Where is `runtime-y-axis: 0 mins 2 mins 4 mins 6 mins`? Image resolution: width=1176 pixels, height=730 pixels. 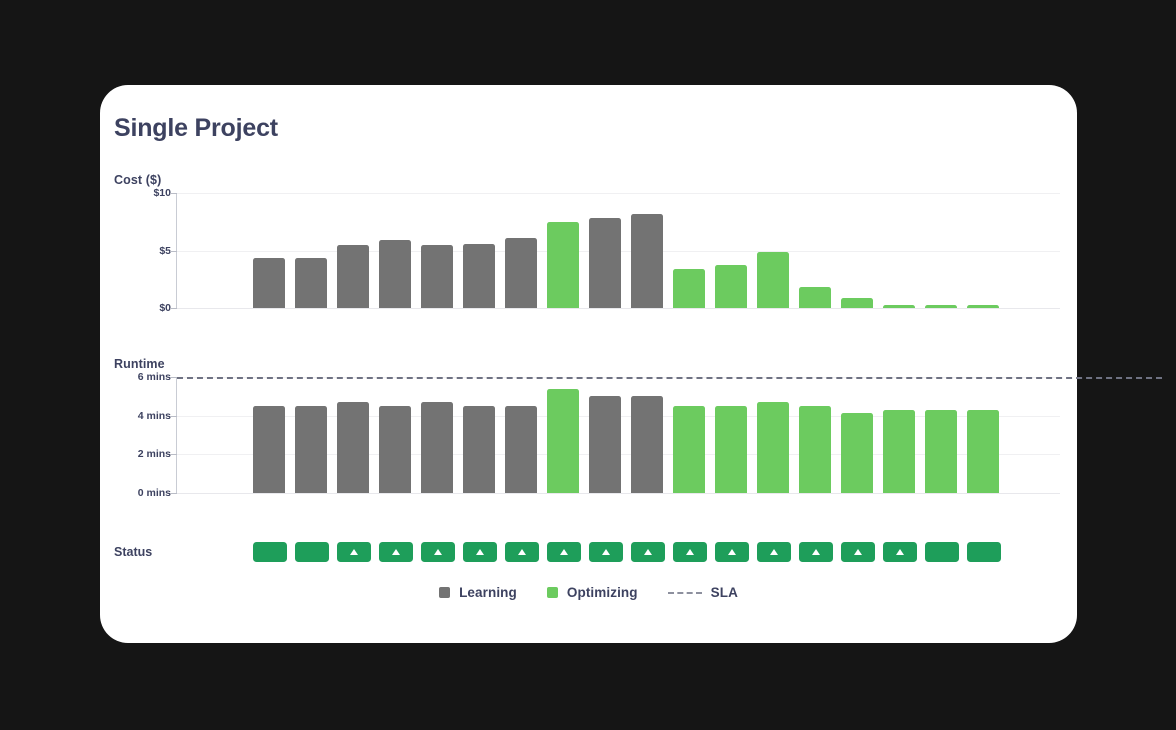 runtime-y-axis: 0 mins 2 mins 4 mins 6 mins is located at coordinates (135, 441).